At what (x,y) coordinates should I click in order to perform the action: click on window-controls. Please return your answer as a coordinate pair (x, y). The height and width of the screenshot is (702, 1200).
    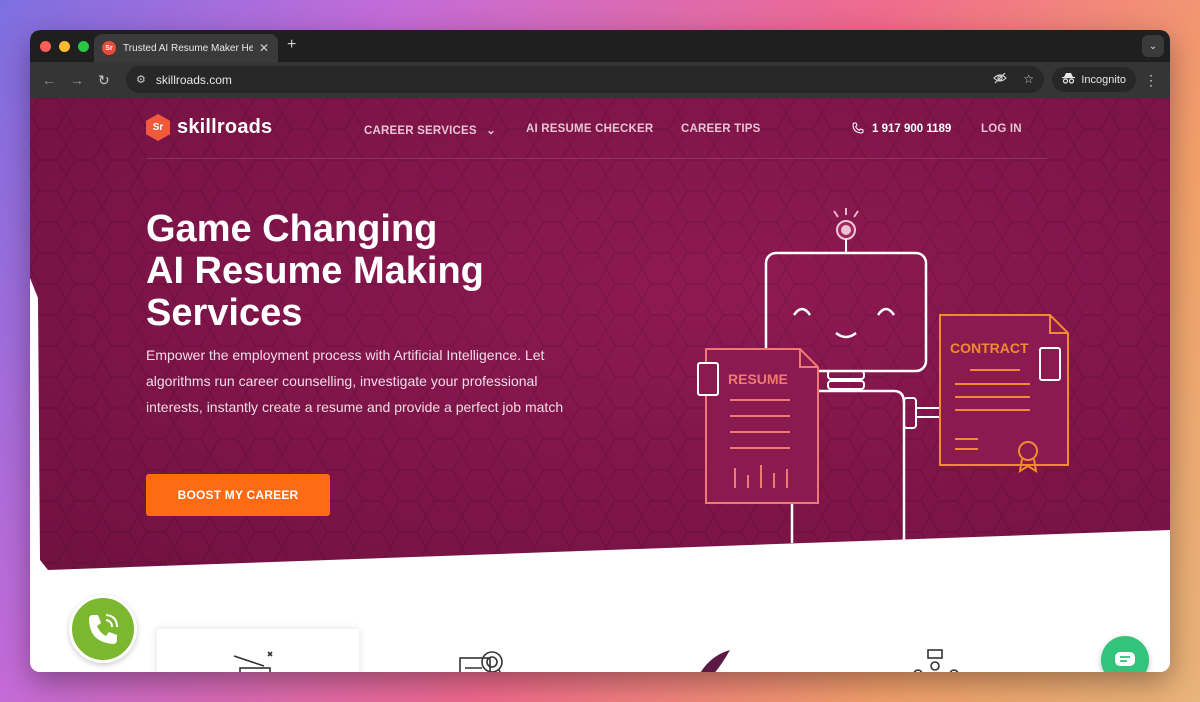
    Looking at the image, I should click on (64, 46).